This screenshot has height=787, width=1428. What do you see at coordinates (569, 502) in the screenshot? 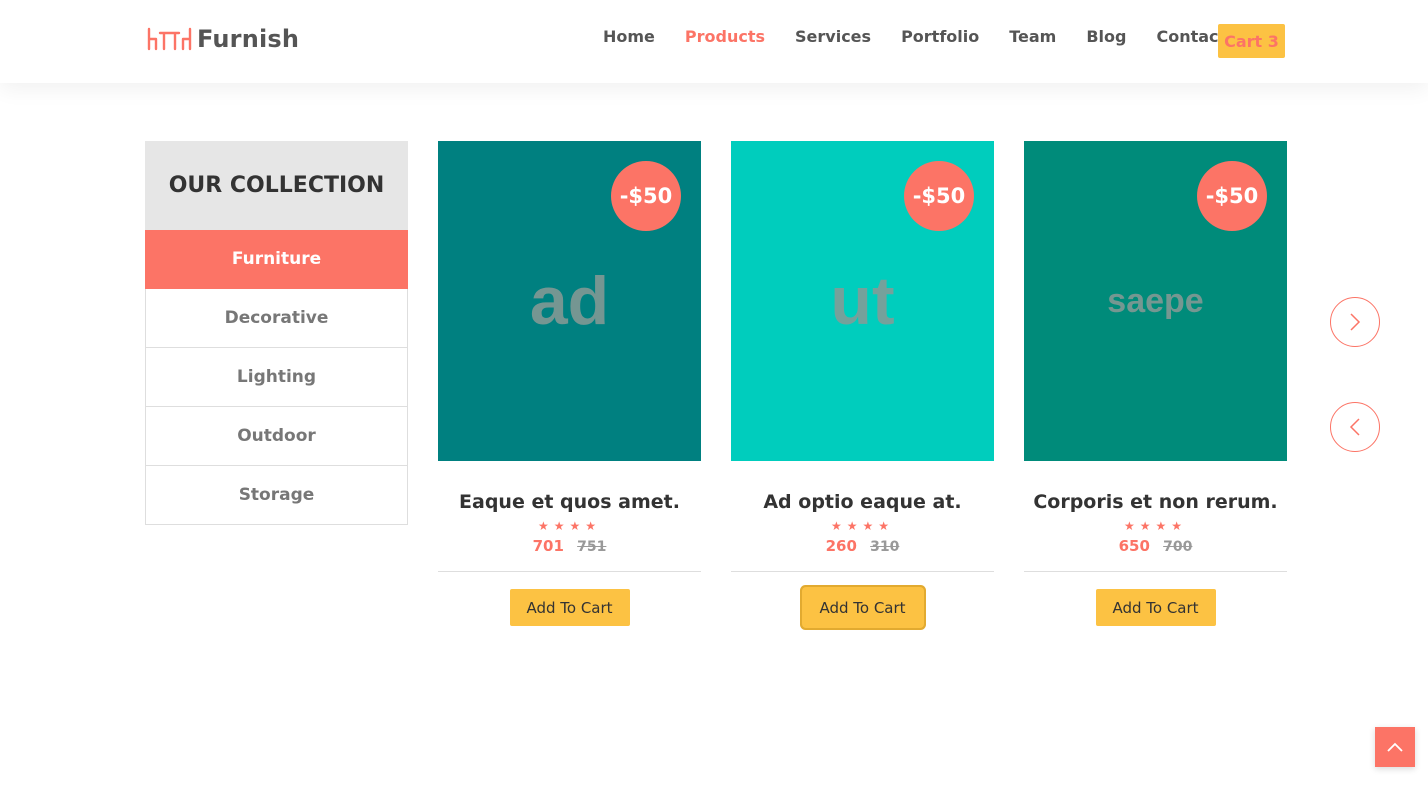
I see `product-title: Eaque et quos amet.` at bounding box center [569, 502].